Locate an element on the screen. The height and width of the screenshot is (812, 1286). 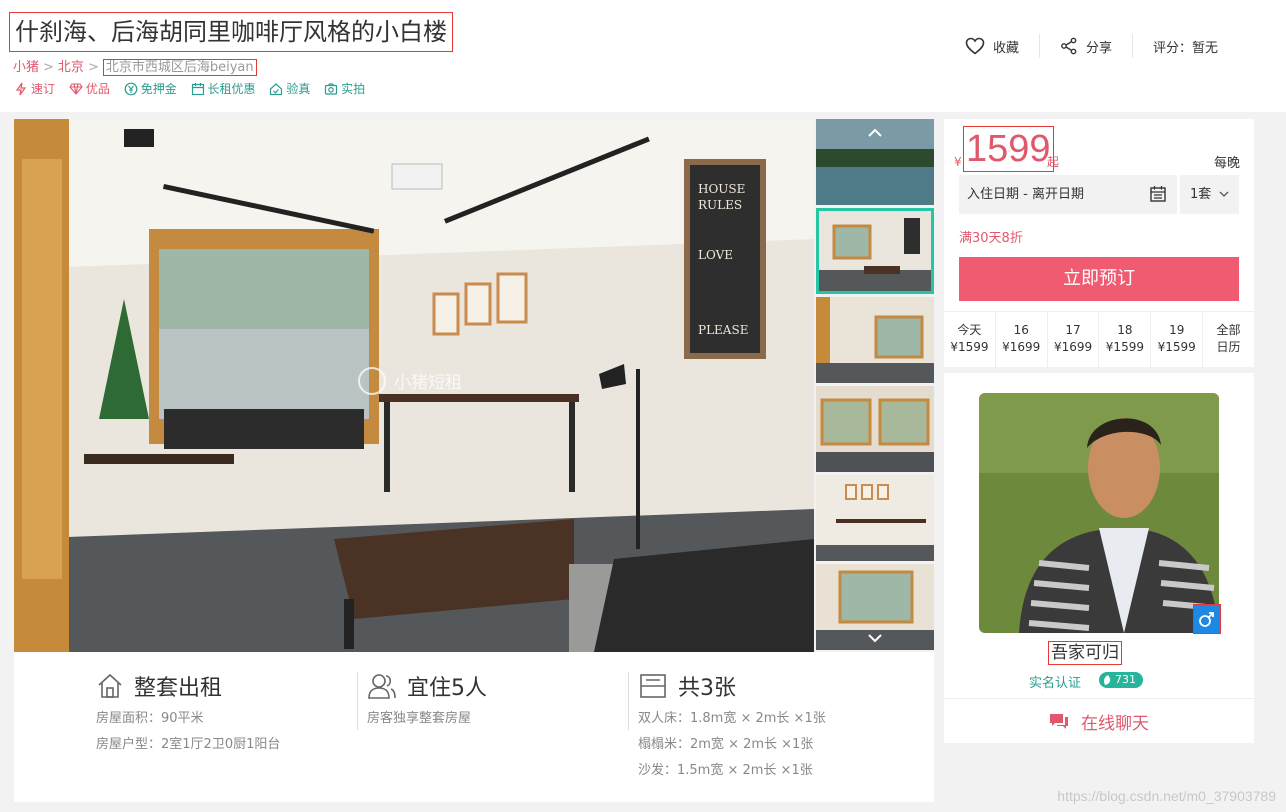
rating-display: 评分：暂无 is located at coordinates (1184, 46).